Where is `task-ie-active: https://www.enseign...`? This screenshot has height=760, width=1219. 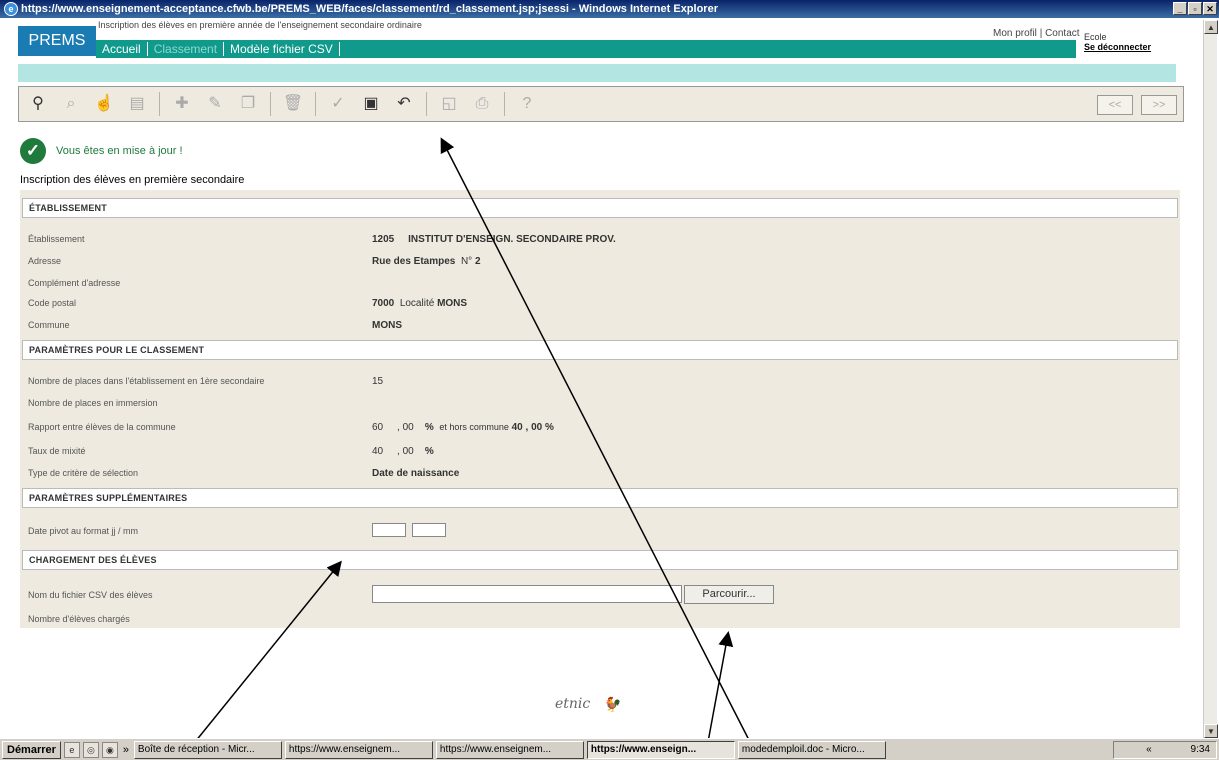 task-ie-active: https://www.enseign... is located at coordinates (660, 749).